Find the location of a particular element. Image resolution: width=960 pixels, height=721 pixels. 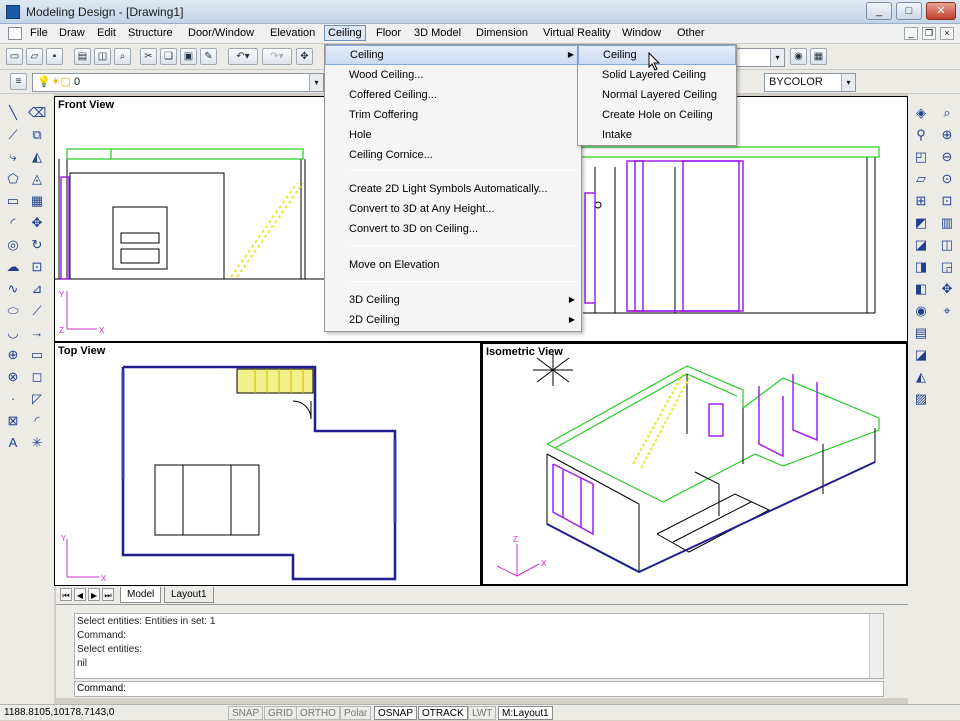

color-combo: BYCOLOR ▾ is located at coordinates (810, 82).